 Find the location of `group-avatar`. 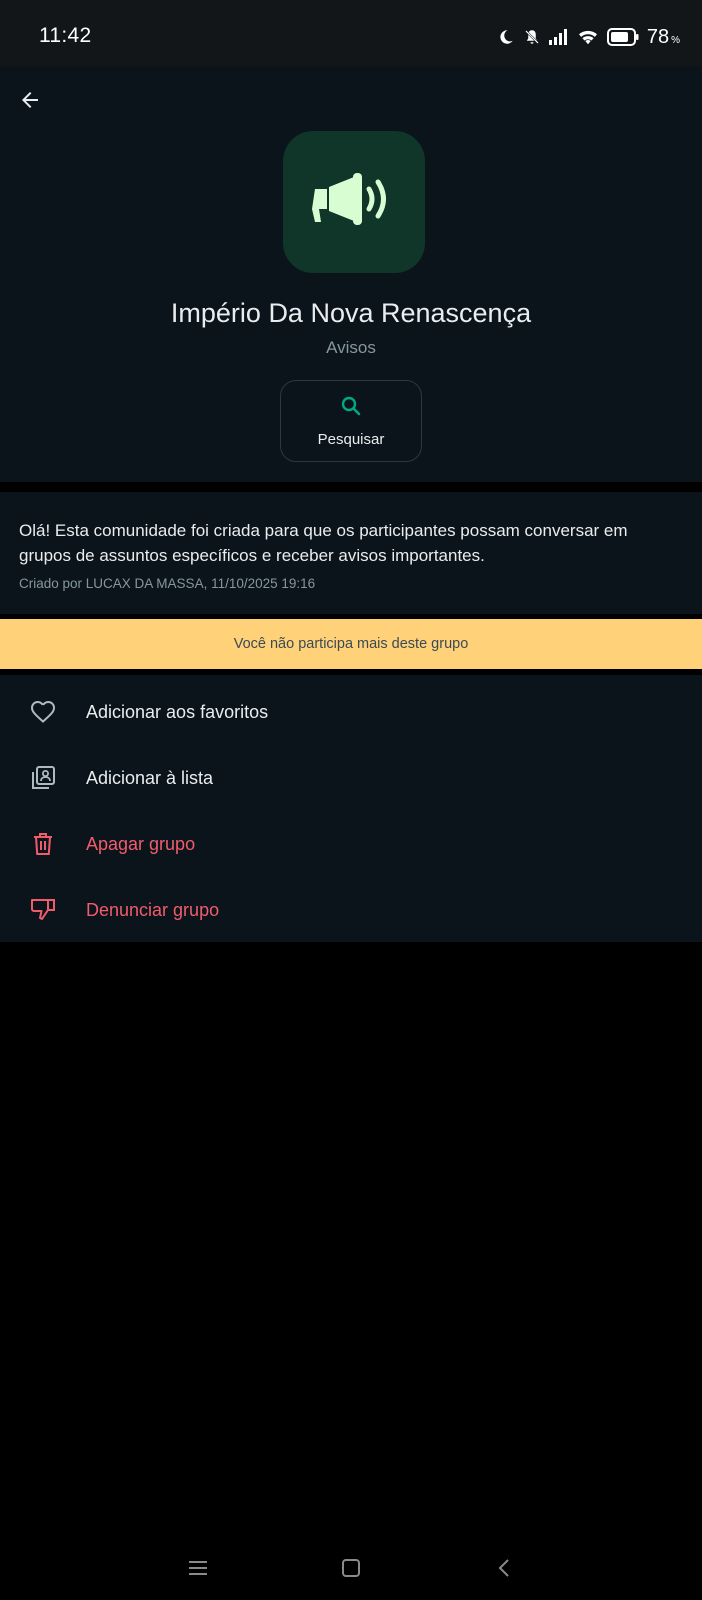

group-avatar is located at coordinates (354, 202).